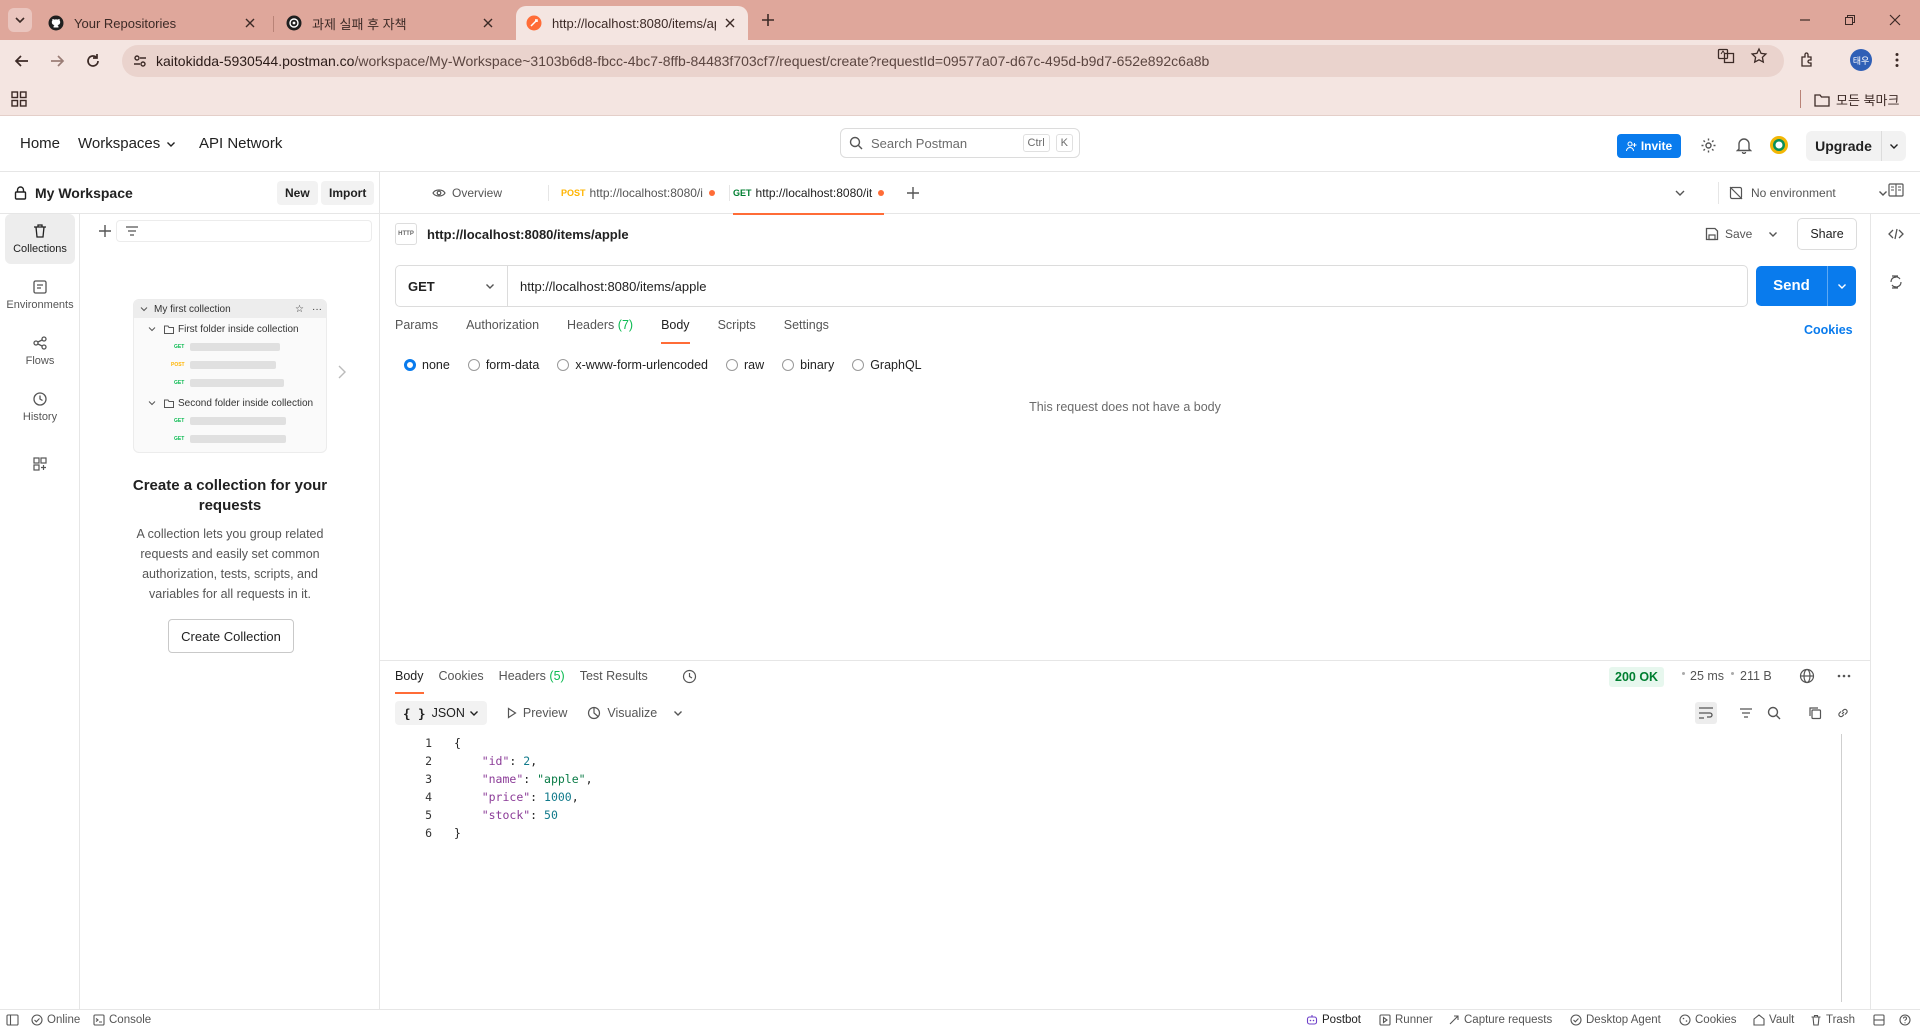 The image size is (1920, 1032). I want to click on link-icon, so click(1843, 713).